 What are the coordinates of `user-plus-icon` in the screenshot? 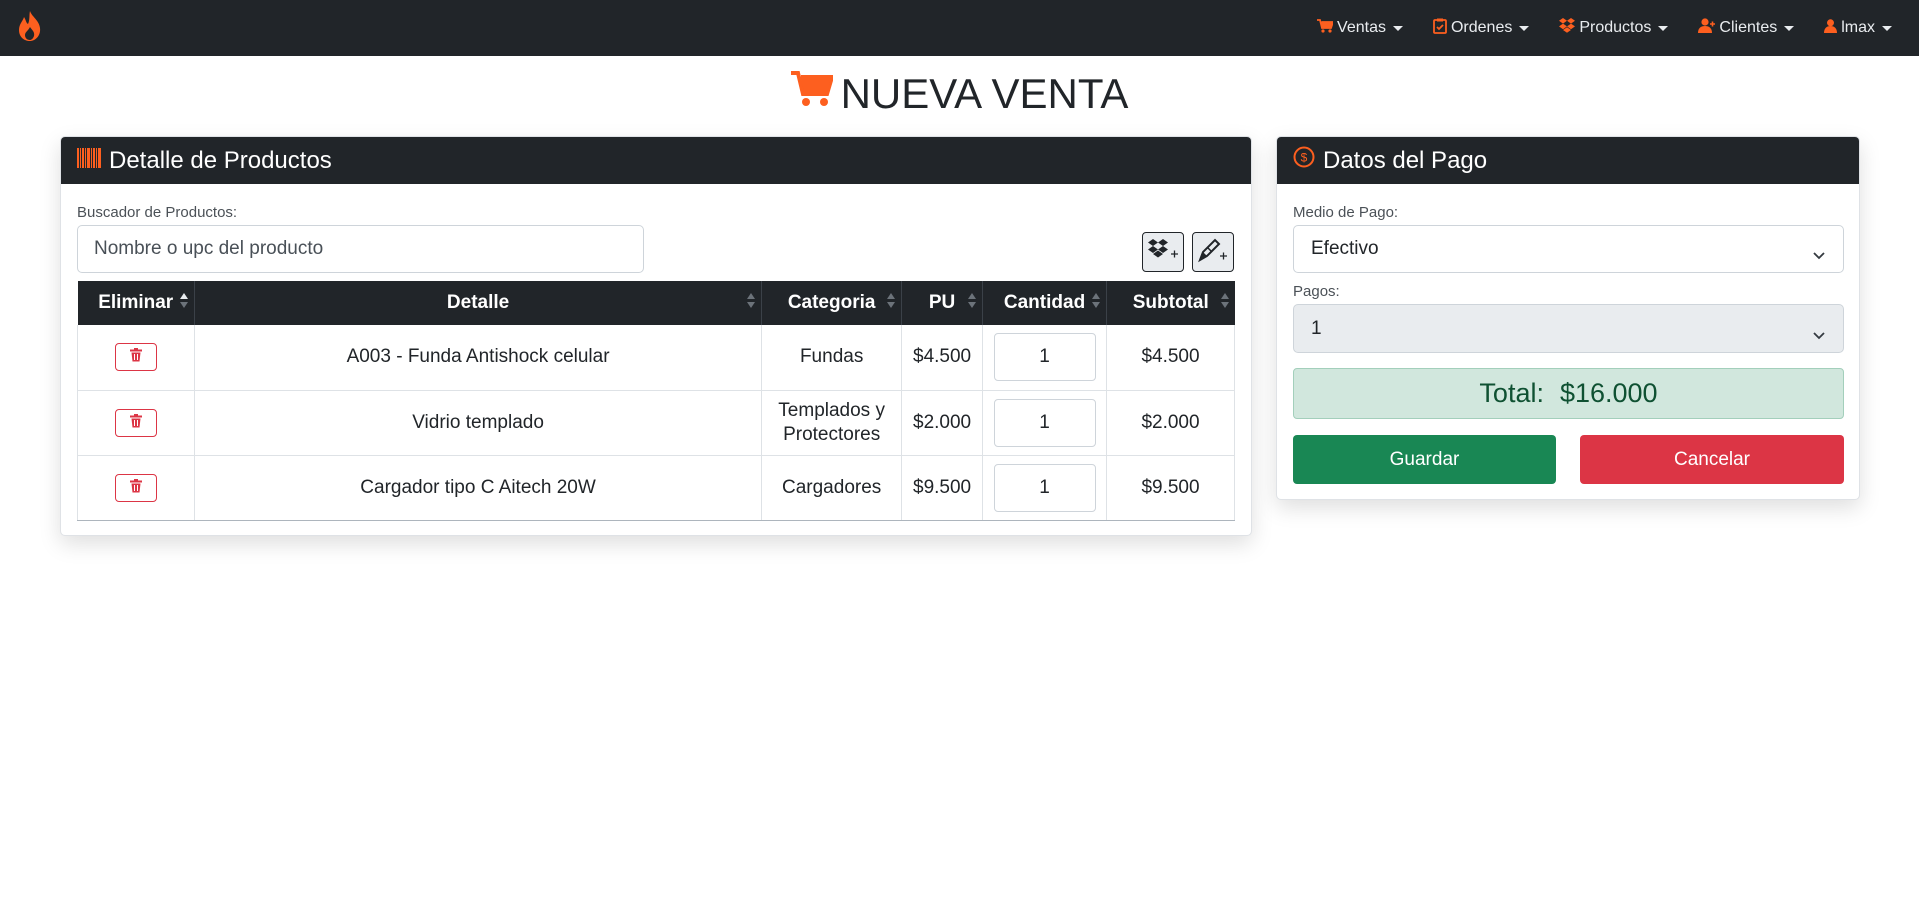 It's located at (1708, 28).